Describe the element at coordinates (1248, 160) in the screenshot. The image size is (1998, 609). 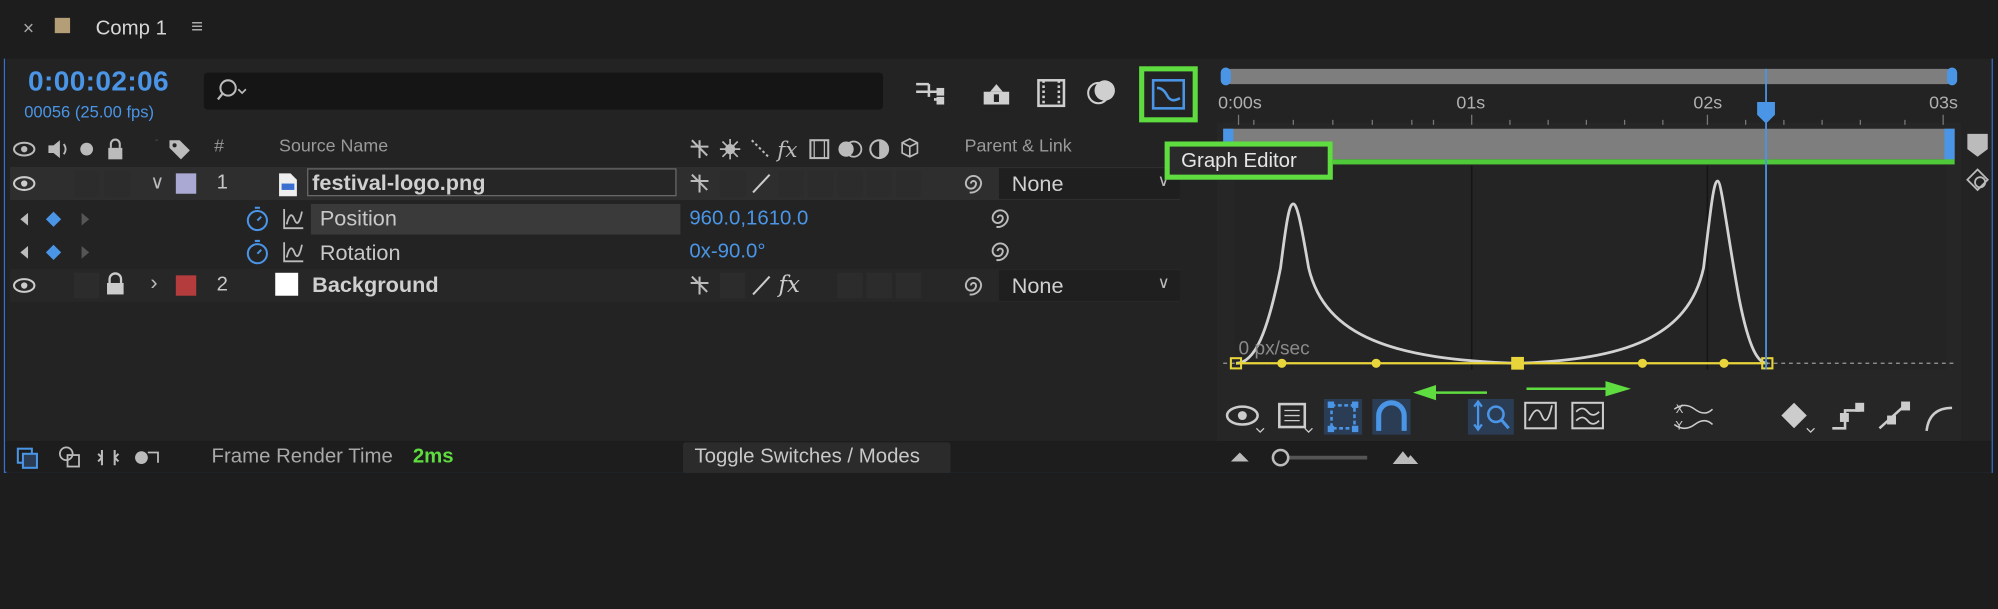
I see `graph-editor-tooltip: Graph Editor` at that location.